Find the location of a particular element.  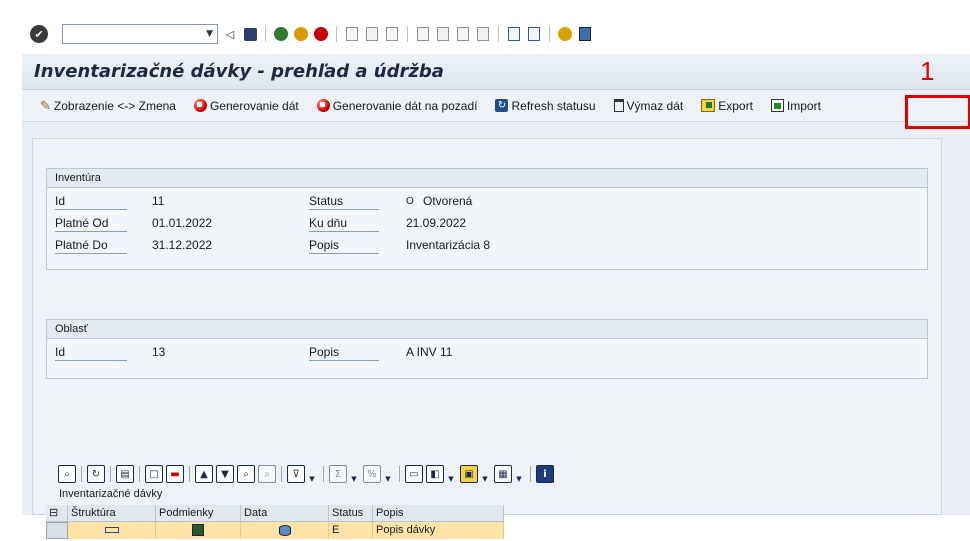

refresh-status-button: ↻ Refresh statusu is located at coordinates (545, 106).